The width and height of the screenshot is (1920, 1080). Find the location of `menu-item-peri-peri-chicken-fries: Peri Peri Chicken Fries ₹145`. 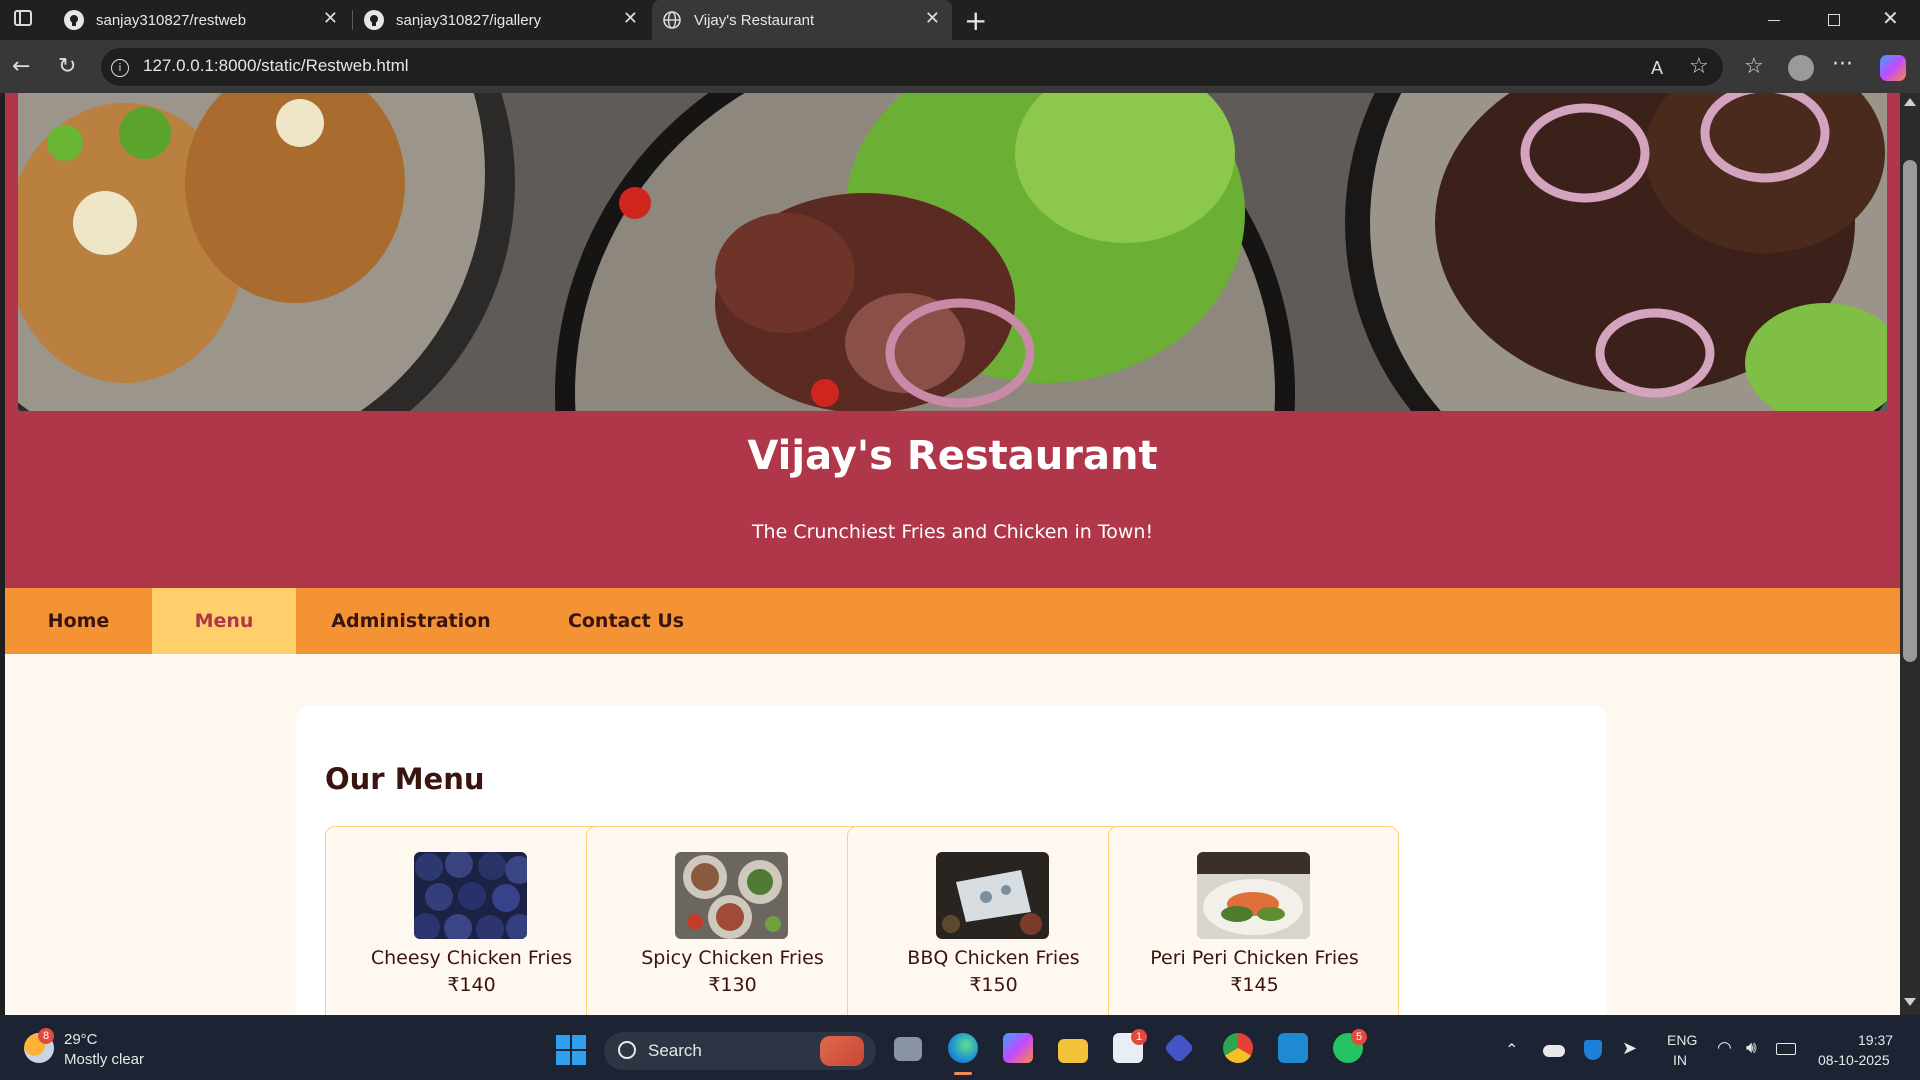

menu-item-peri-peri-chicken-fries: Peri Peri Chicken Fries ₹145 is located at coordinates (1253, 920).